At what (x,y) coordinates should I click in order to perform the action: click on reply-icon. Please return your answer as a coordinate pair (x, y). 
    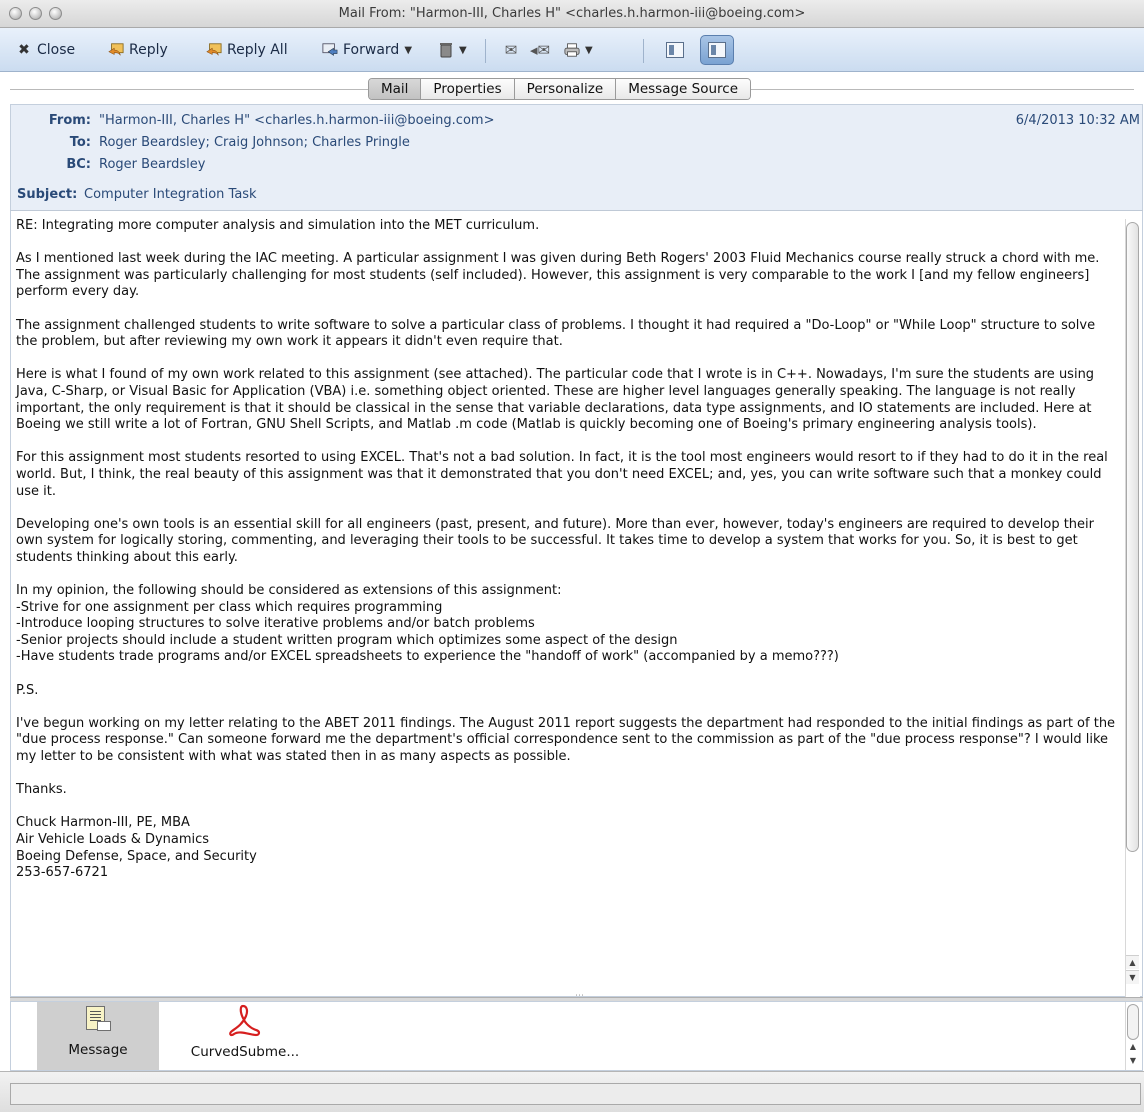
    Looking at the image, I should click on (116, 50).